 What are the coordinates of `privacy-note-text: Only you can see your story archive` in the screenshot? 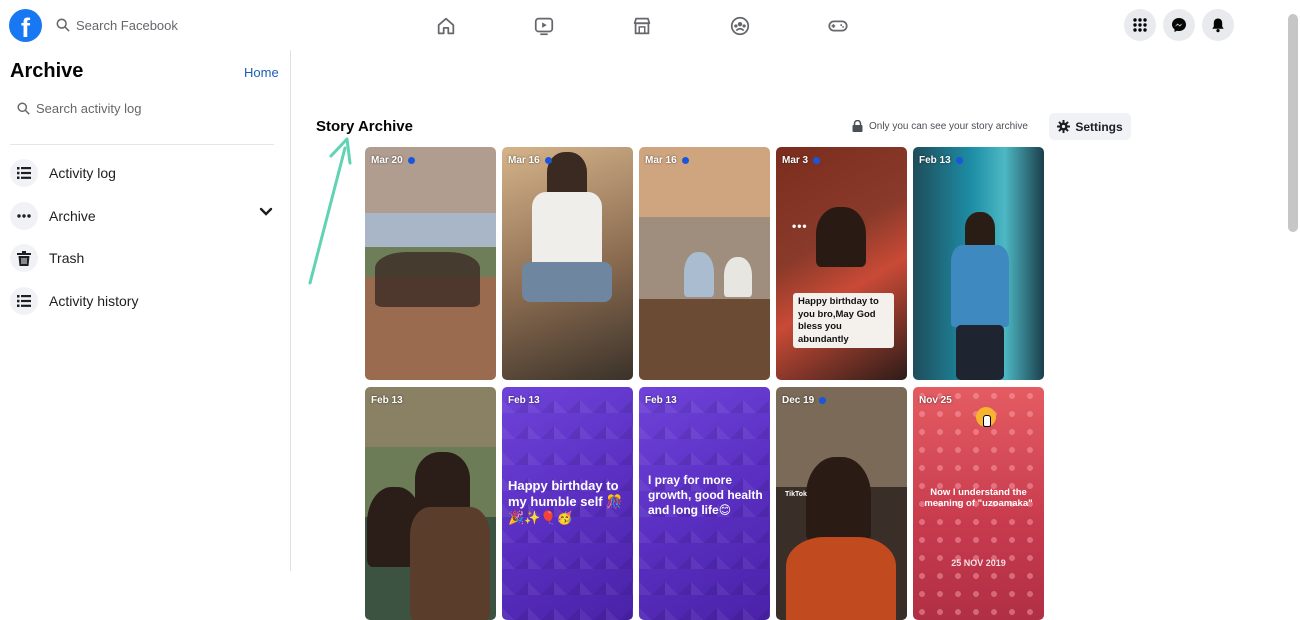 It's located at (948, 126).